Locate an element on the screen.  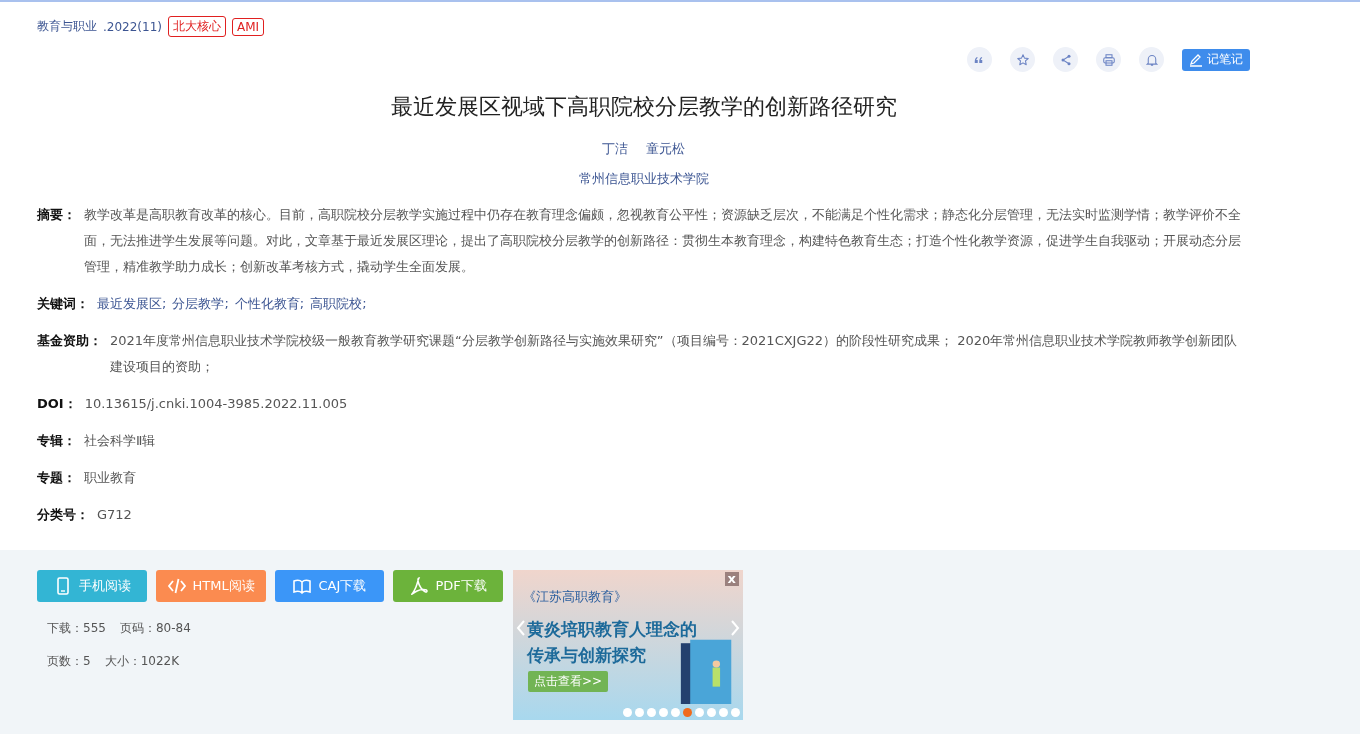
author-link: 丁洁 is located at coordinates (615, 149).